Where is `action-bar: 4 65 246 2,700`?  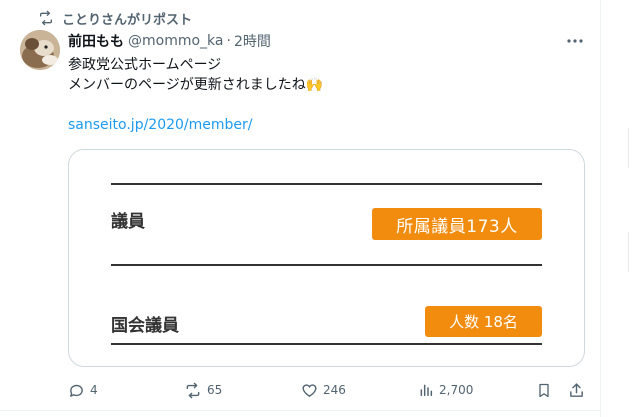
action-bar: 4 65 246 2,700 is located at coordinates (328, 390).